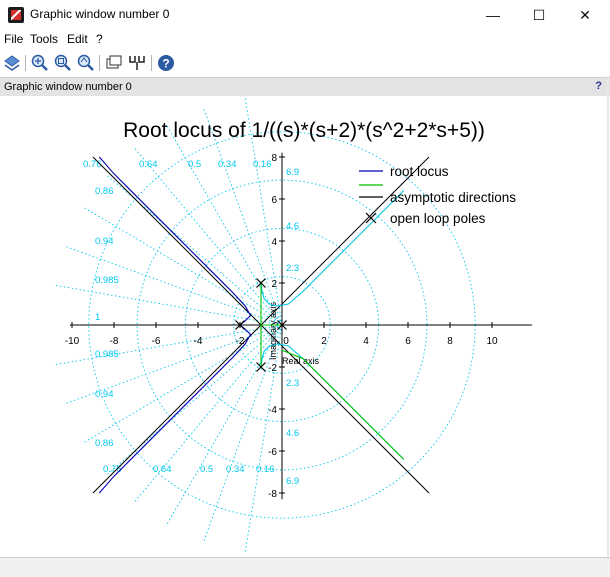  I want to click on x-tick-label: 4, so click(366, 341).